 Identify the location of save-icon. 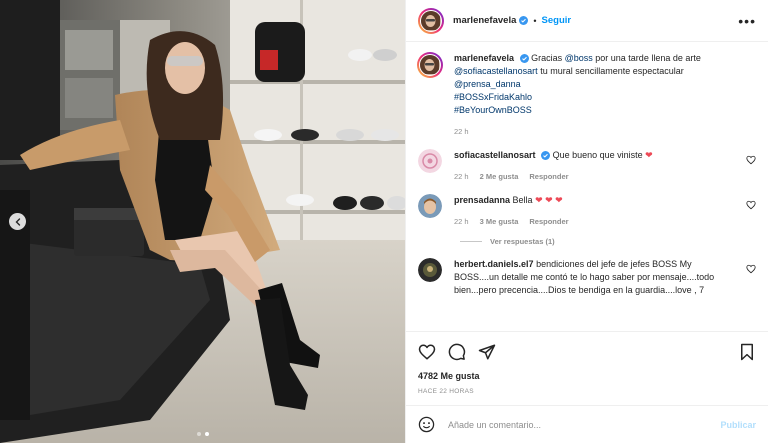
(747, 352).